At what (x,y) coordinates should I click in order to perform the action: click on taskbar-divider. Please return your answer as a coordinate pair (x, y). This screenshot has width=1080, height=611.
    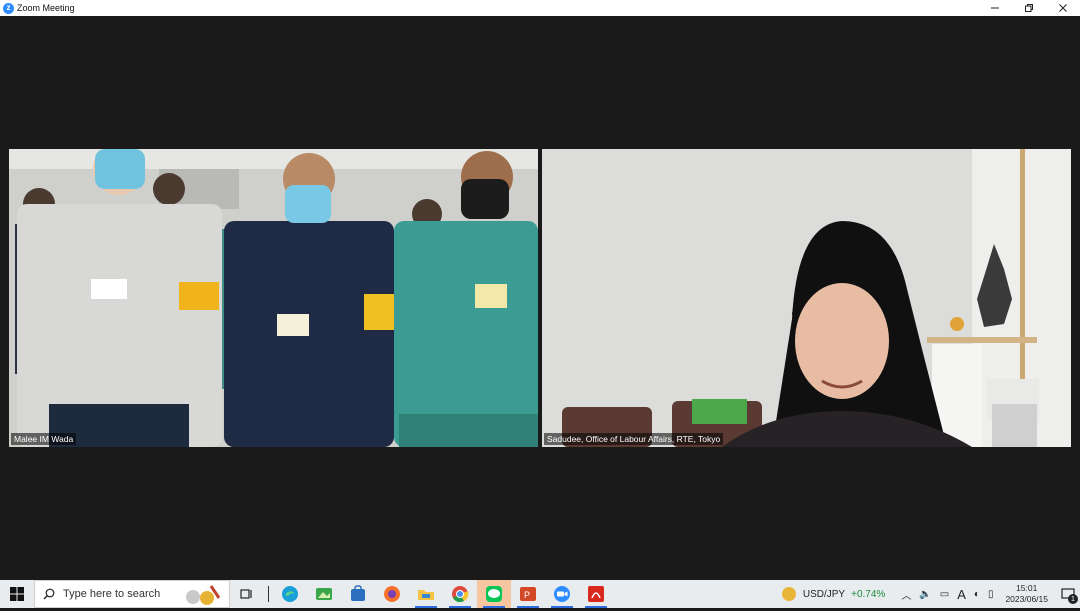
    Looking at the image, I should click on (268, 594).